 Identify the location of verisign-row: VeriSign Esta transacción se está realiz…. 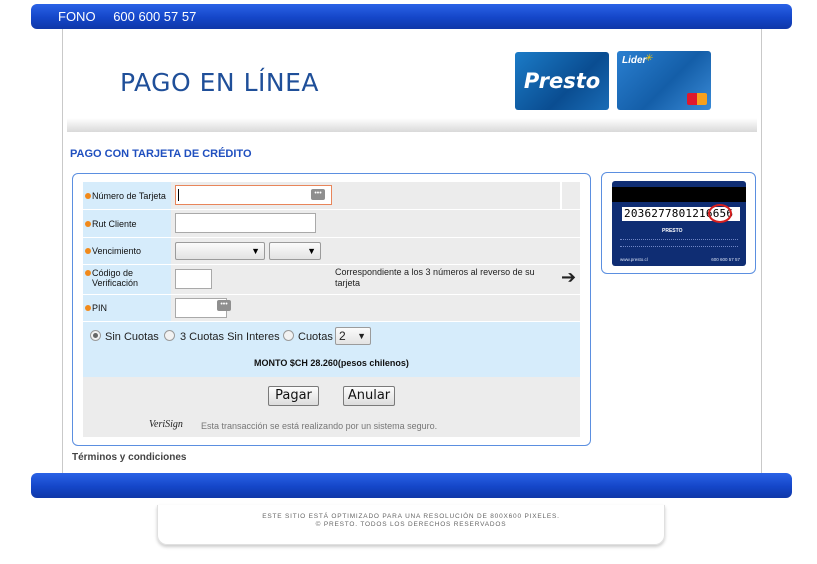
(331, 426).